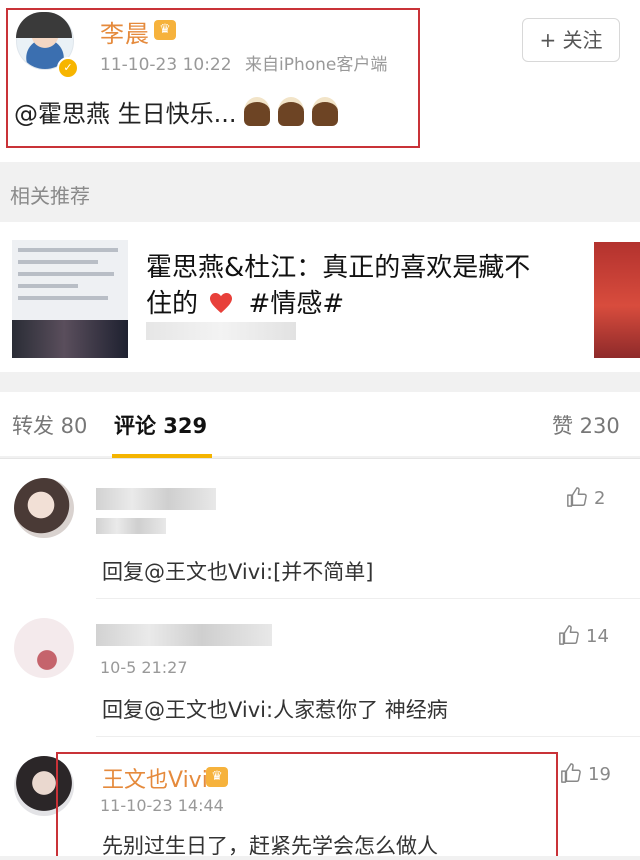 This screenshot has height=860, width=640. I want to click on comment-like-button: 2, so click(585, 497).